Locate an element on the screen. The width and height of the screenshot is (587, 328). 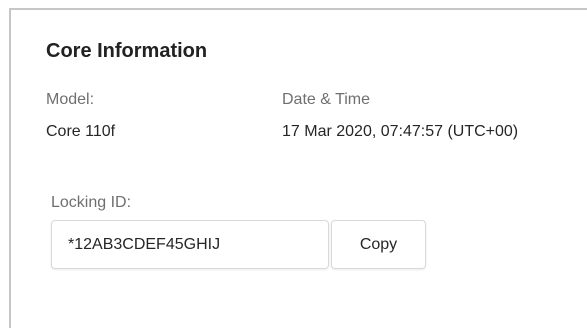
model-label: Model: is located at coordinates (70, 99).